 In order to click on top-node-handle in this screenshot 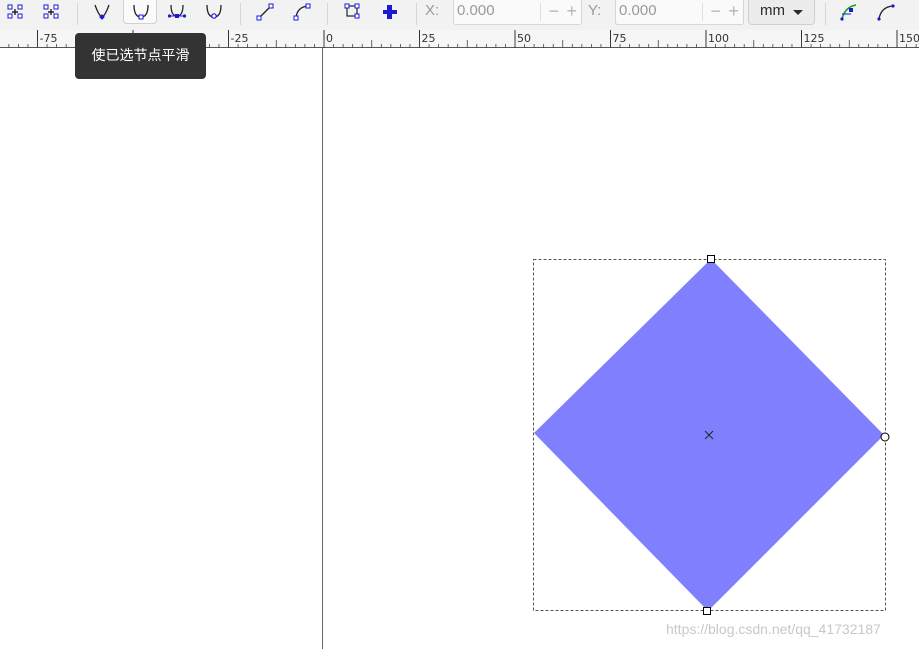, I will do `click(711, 259)`.